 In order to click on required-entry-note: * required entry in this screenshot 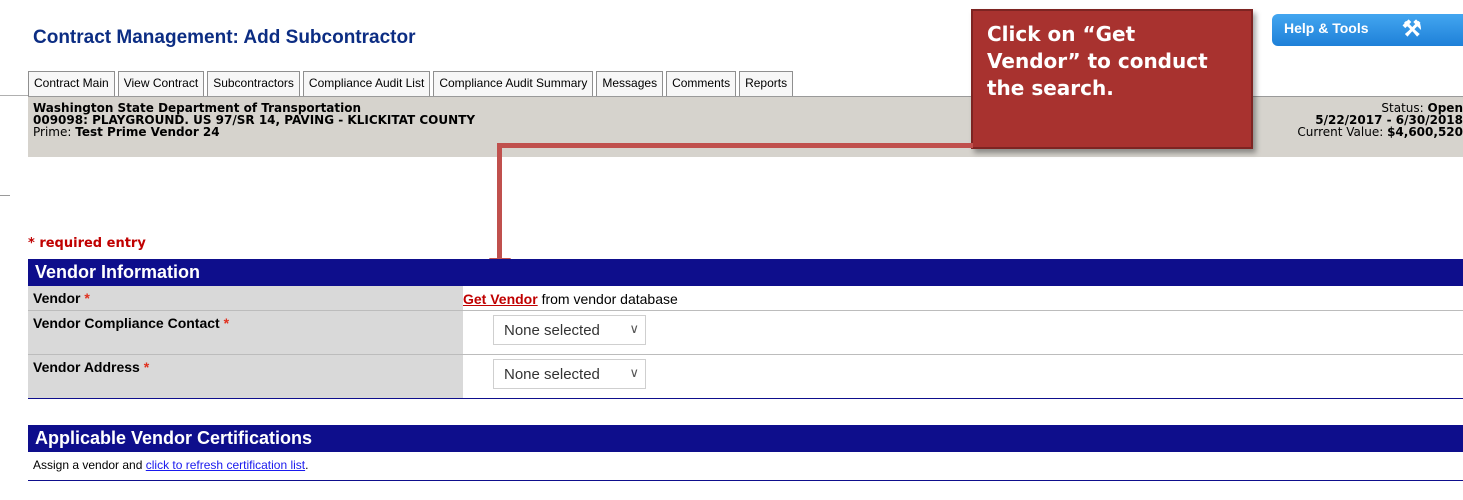, I will do `click(87, 243)`.